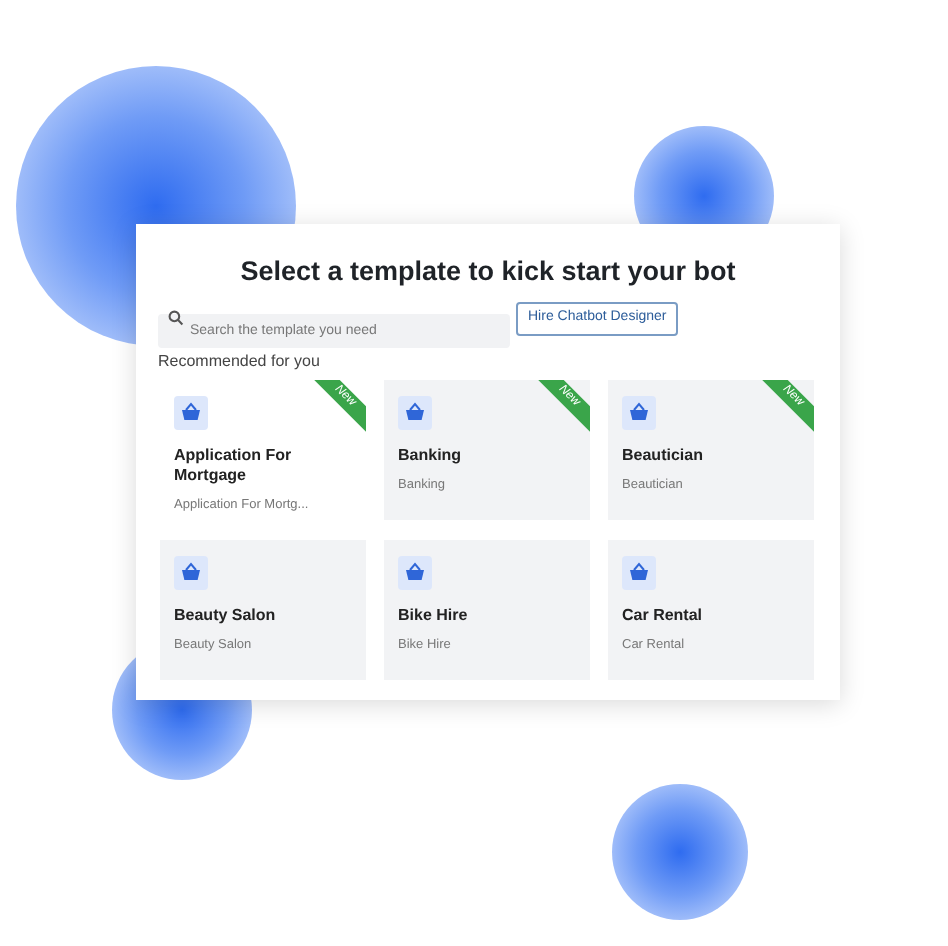 The height and width of the screenshot is (946, 948). What do you see at coordinates (234, 465) in the screenshot?
I see `template-name: Application For Mortgage` at bounding box center [234, 465].